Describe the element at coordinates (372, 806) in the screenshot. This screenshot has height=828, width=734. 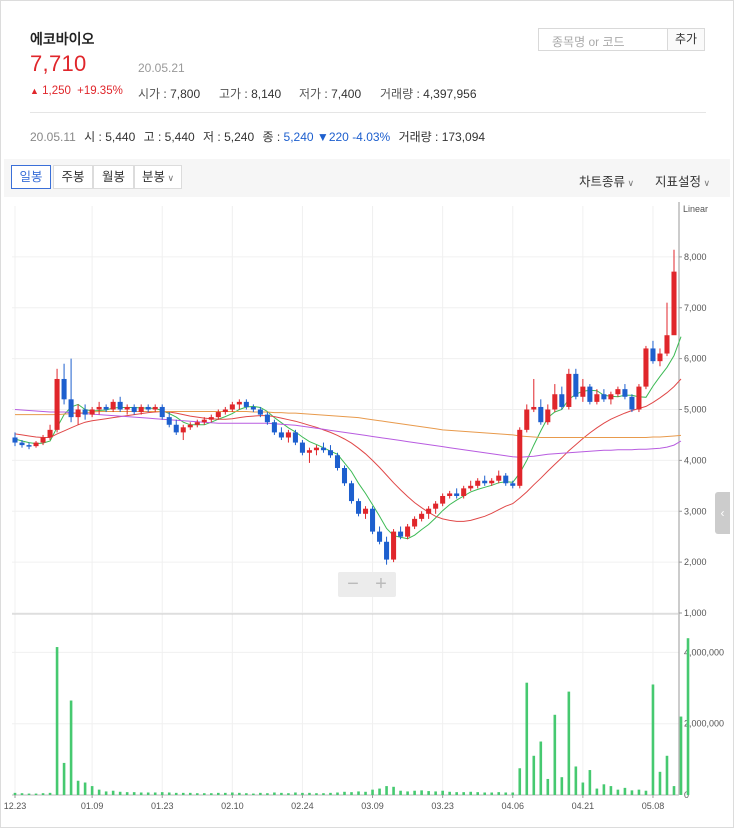
I see `date-tick-label: 03.09` at that location.